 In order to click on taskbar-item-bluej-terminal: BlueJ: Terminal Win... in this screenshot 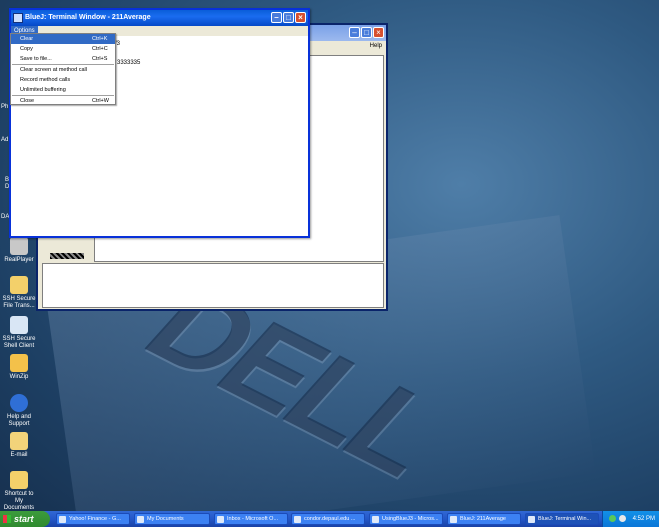, I will do `click(562, 519)`.